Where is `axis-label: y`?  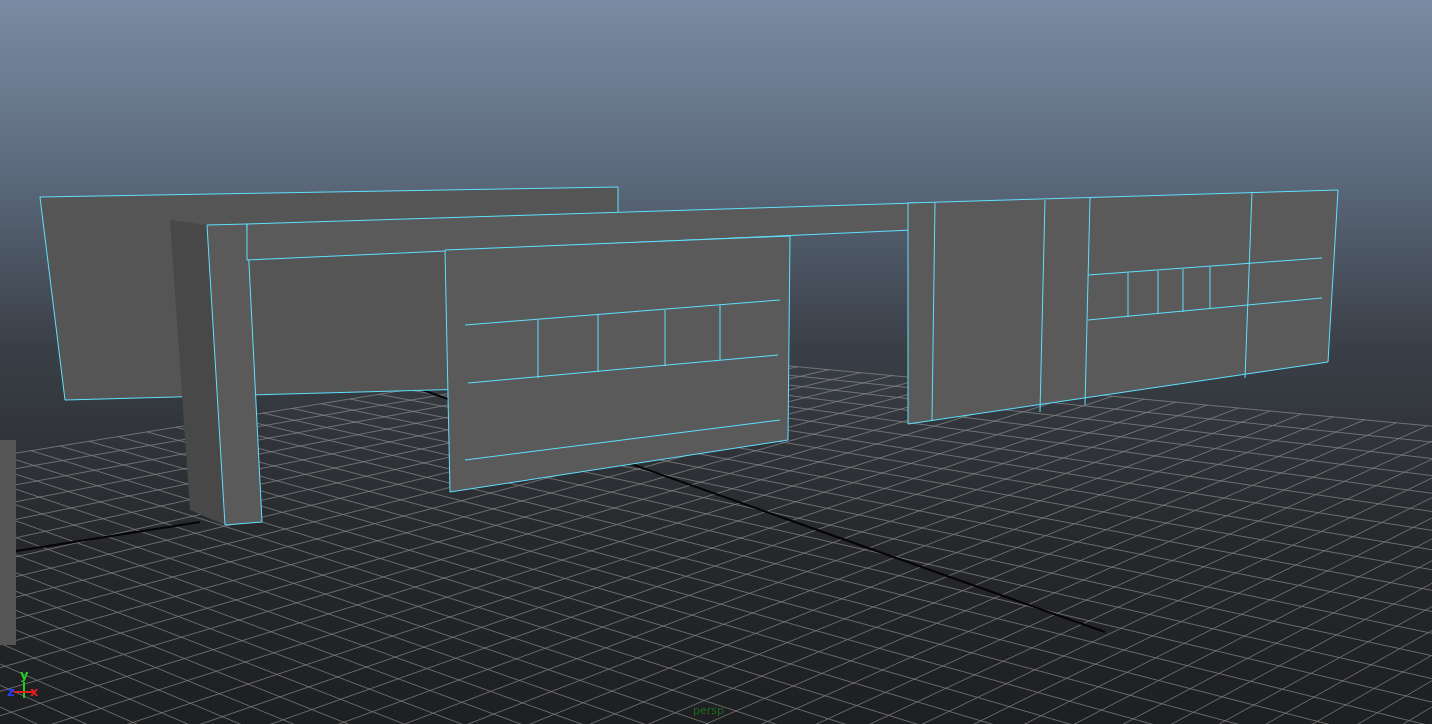 axis-label: y is located at coordinates (24, 674).